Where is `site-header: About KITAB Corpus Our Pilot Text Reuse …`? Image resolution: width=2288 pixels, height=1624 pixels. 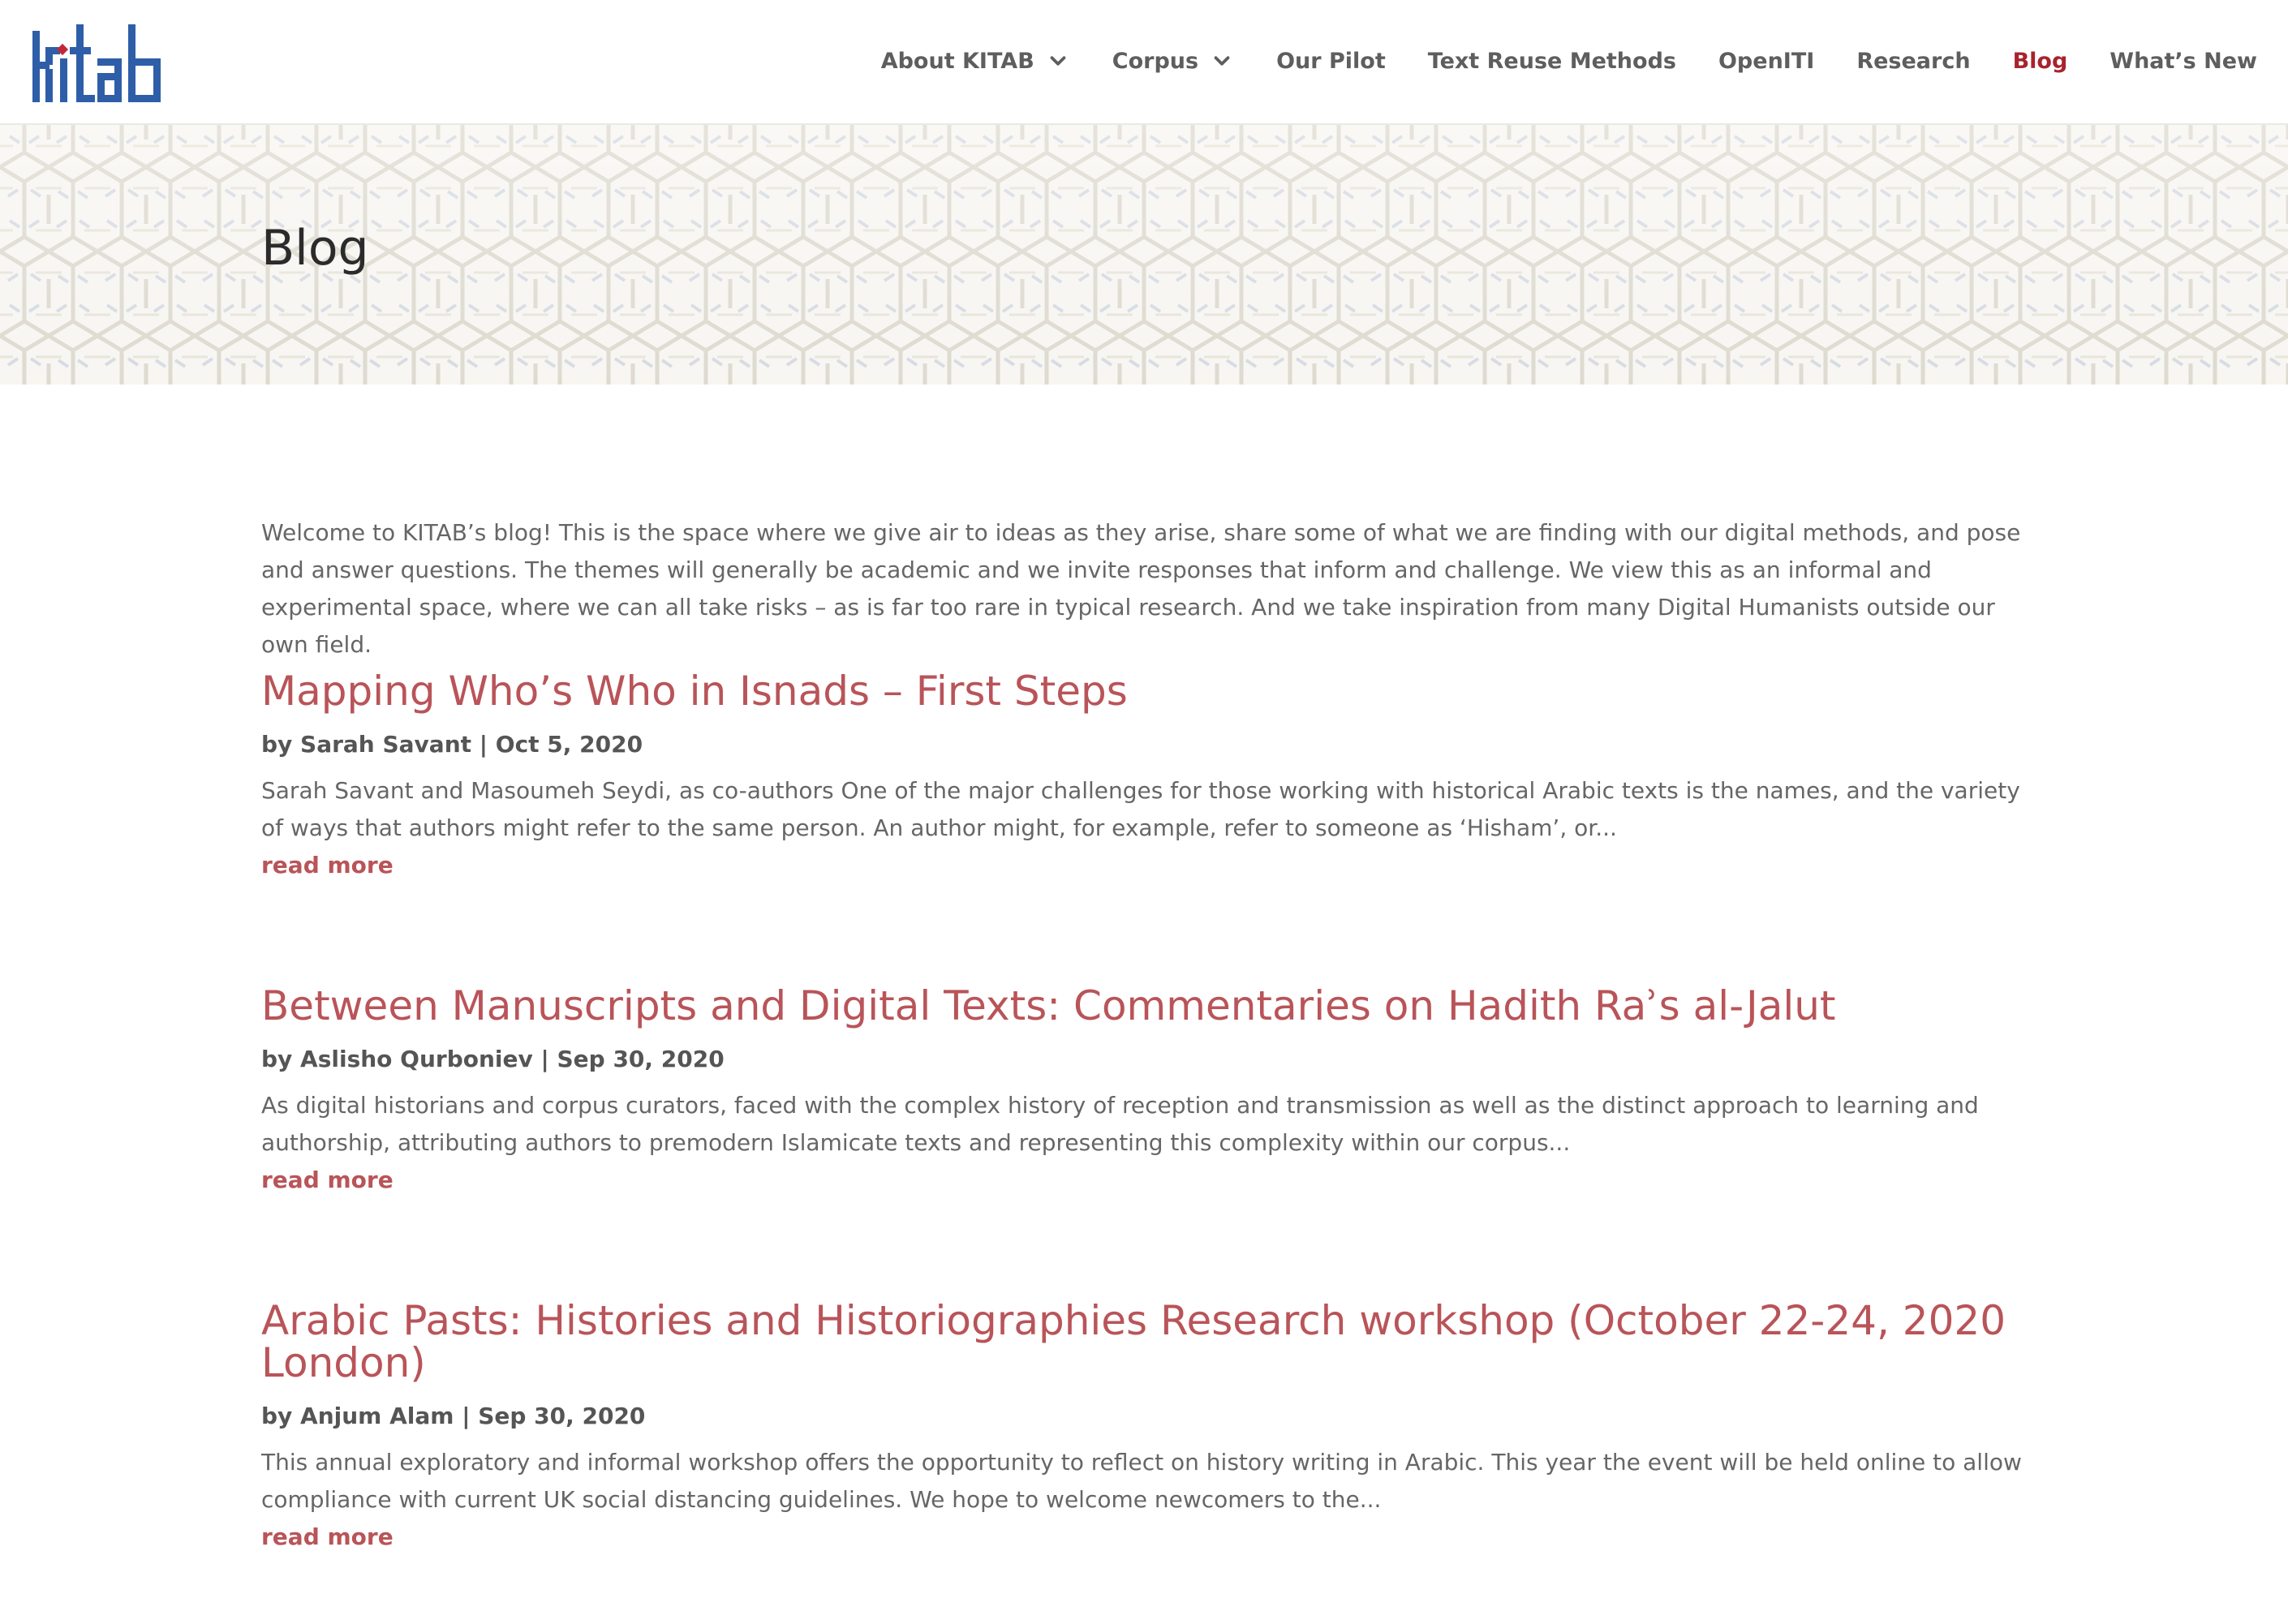
site-header: About KITAB Corpus Our Pilot Text Reuse … is located at coordinates (1144, 63).